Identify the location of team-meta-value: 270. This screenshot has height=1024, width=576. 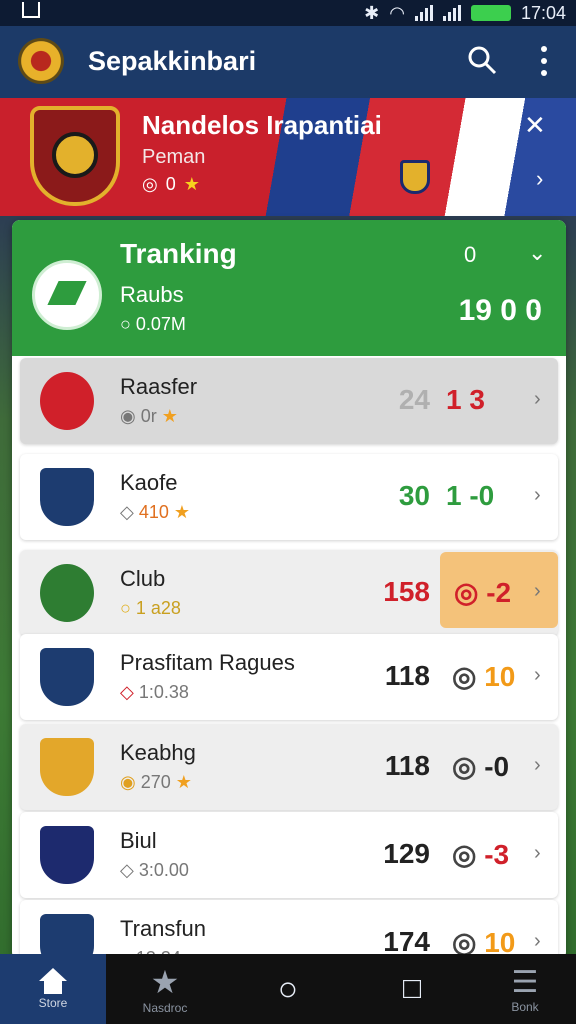
(155, 782).